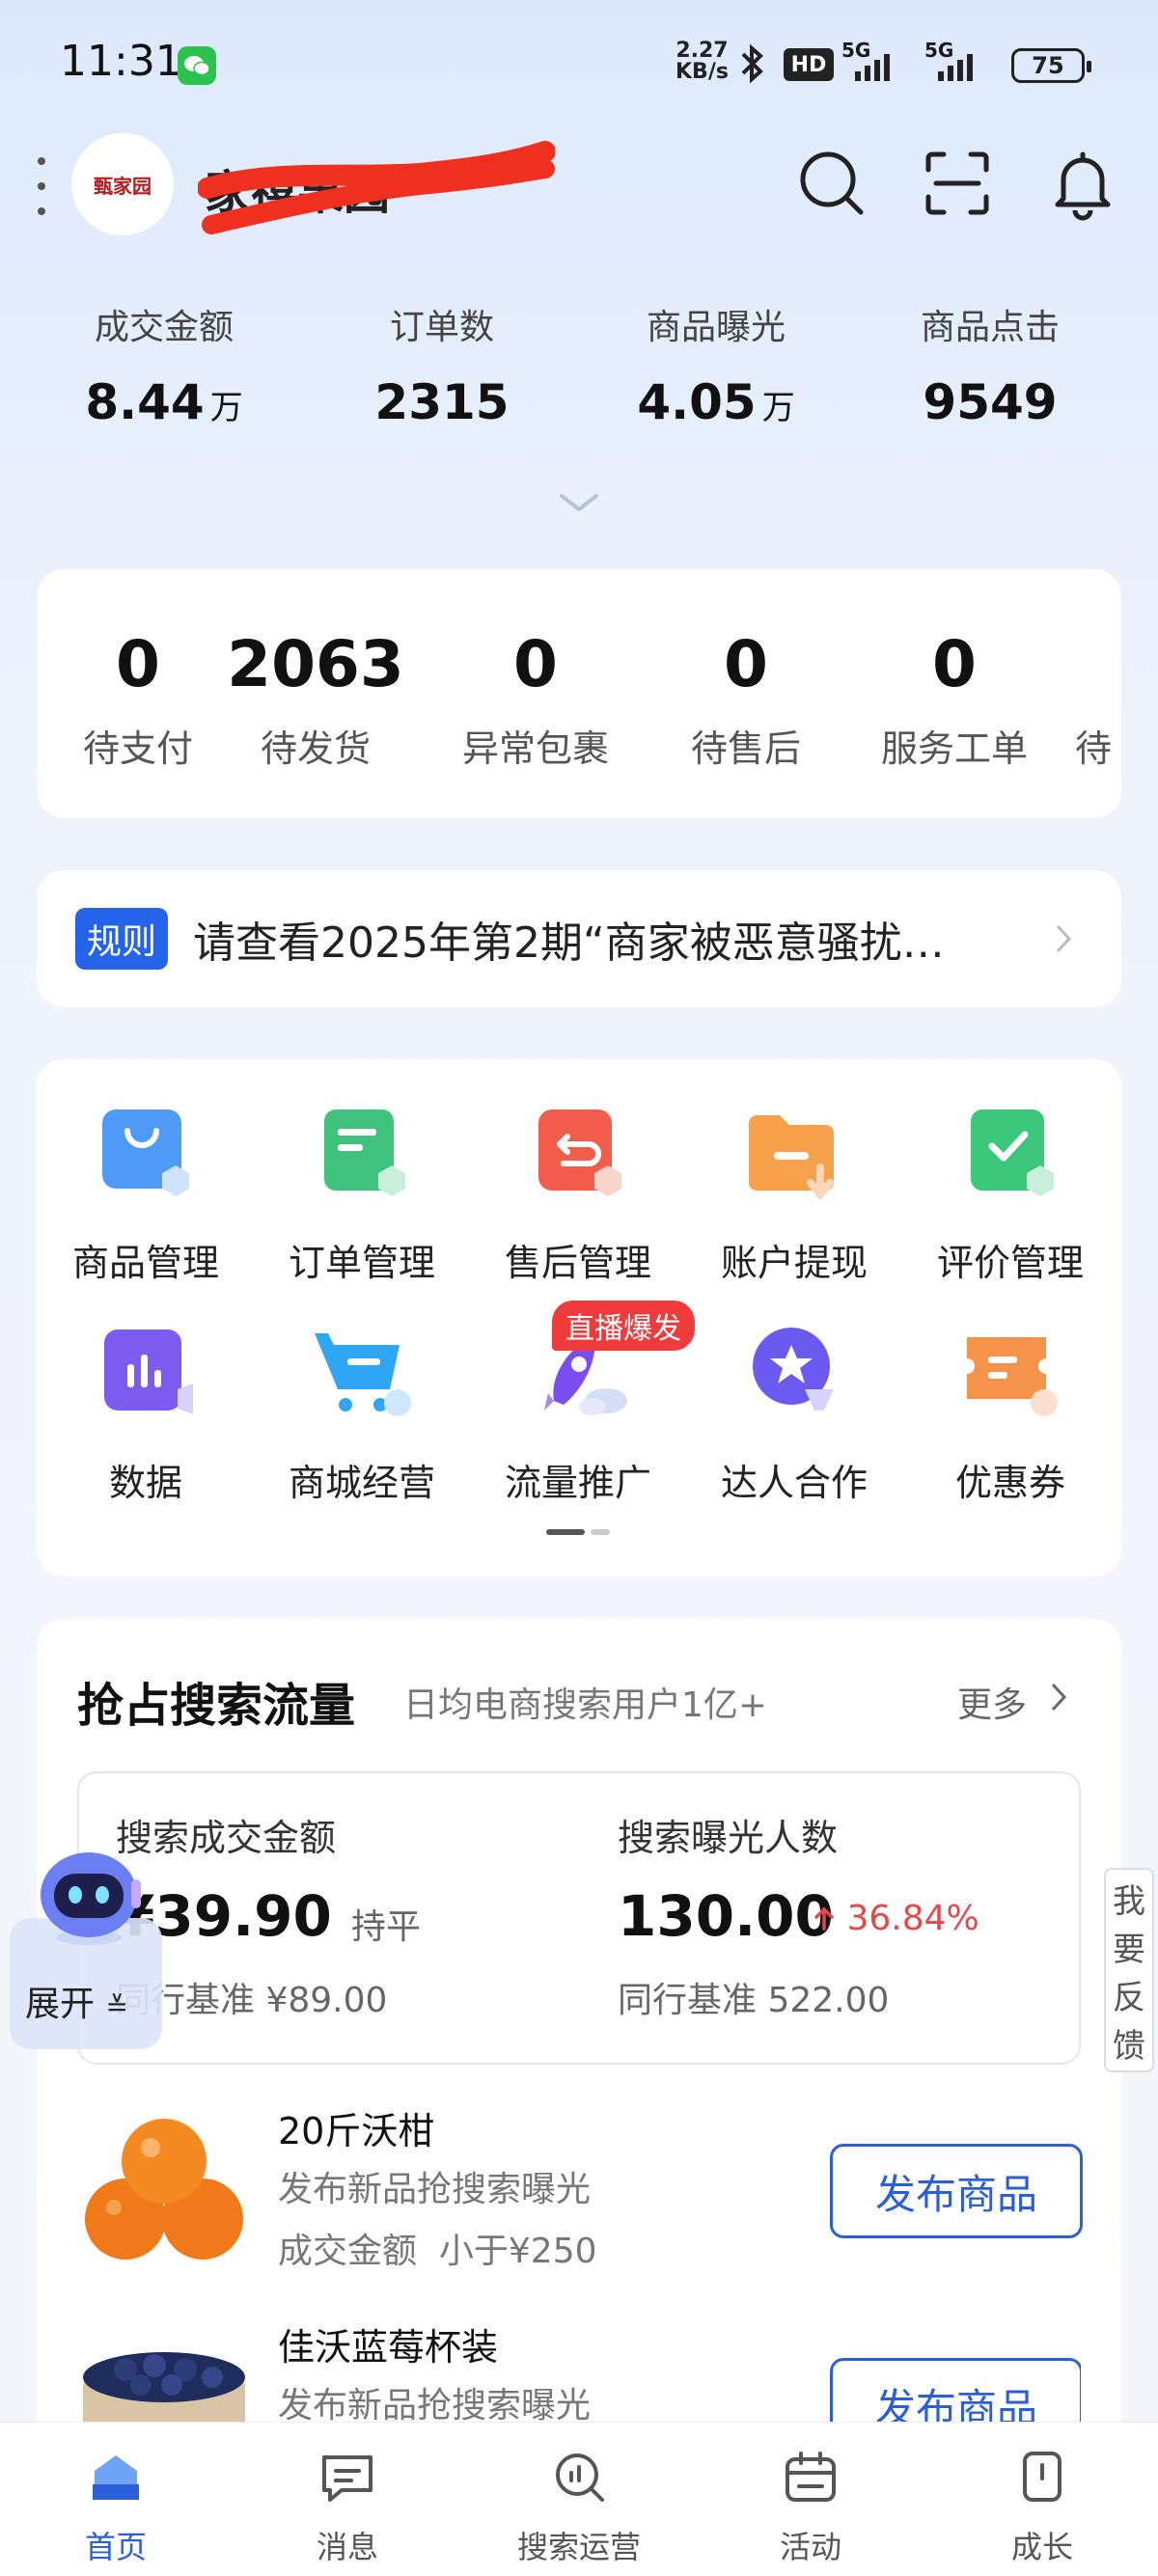 The width and height of the screenshot is (1158, 2576). I want to click on bluetooth-icon, so click(752, 64).